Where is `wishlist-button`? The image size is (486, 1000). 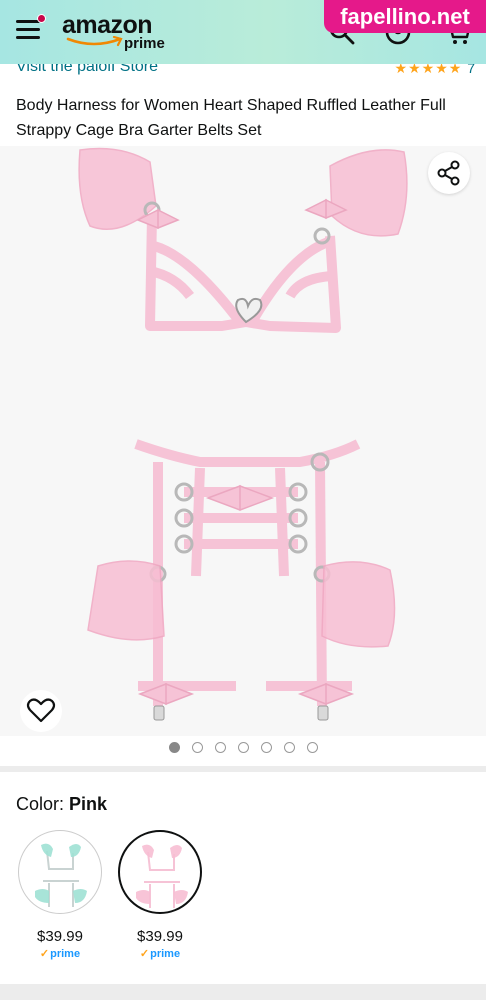 wishlist-button is located at coordinates (41, 711).